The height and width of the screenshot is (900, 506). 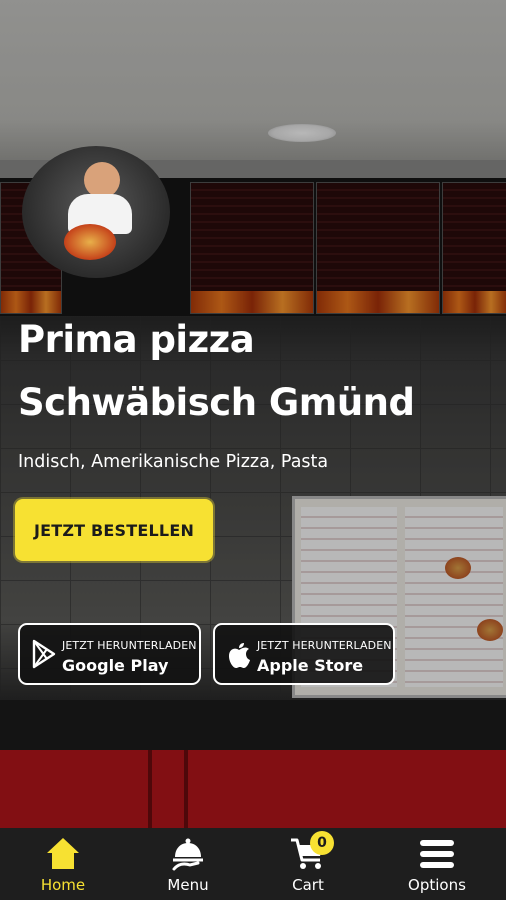 I want to click on google-play-label: Google Play, so click(x=115, y=665).